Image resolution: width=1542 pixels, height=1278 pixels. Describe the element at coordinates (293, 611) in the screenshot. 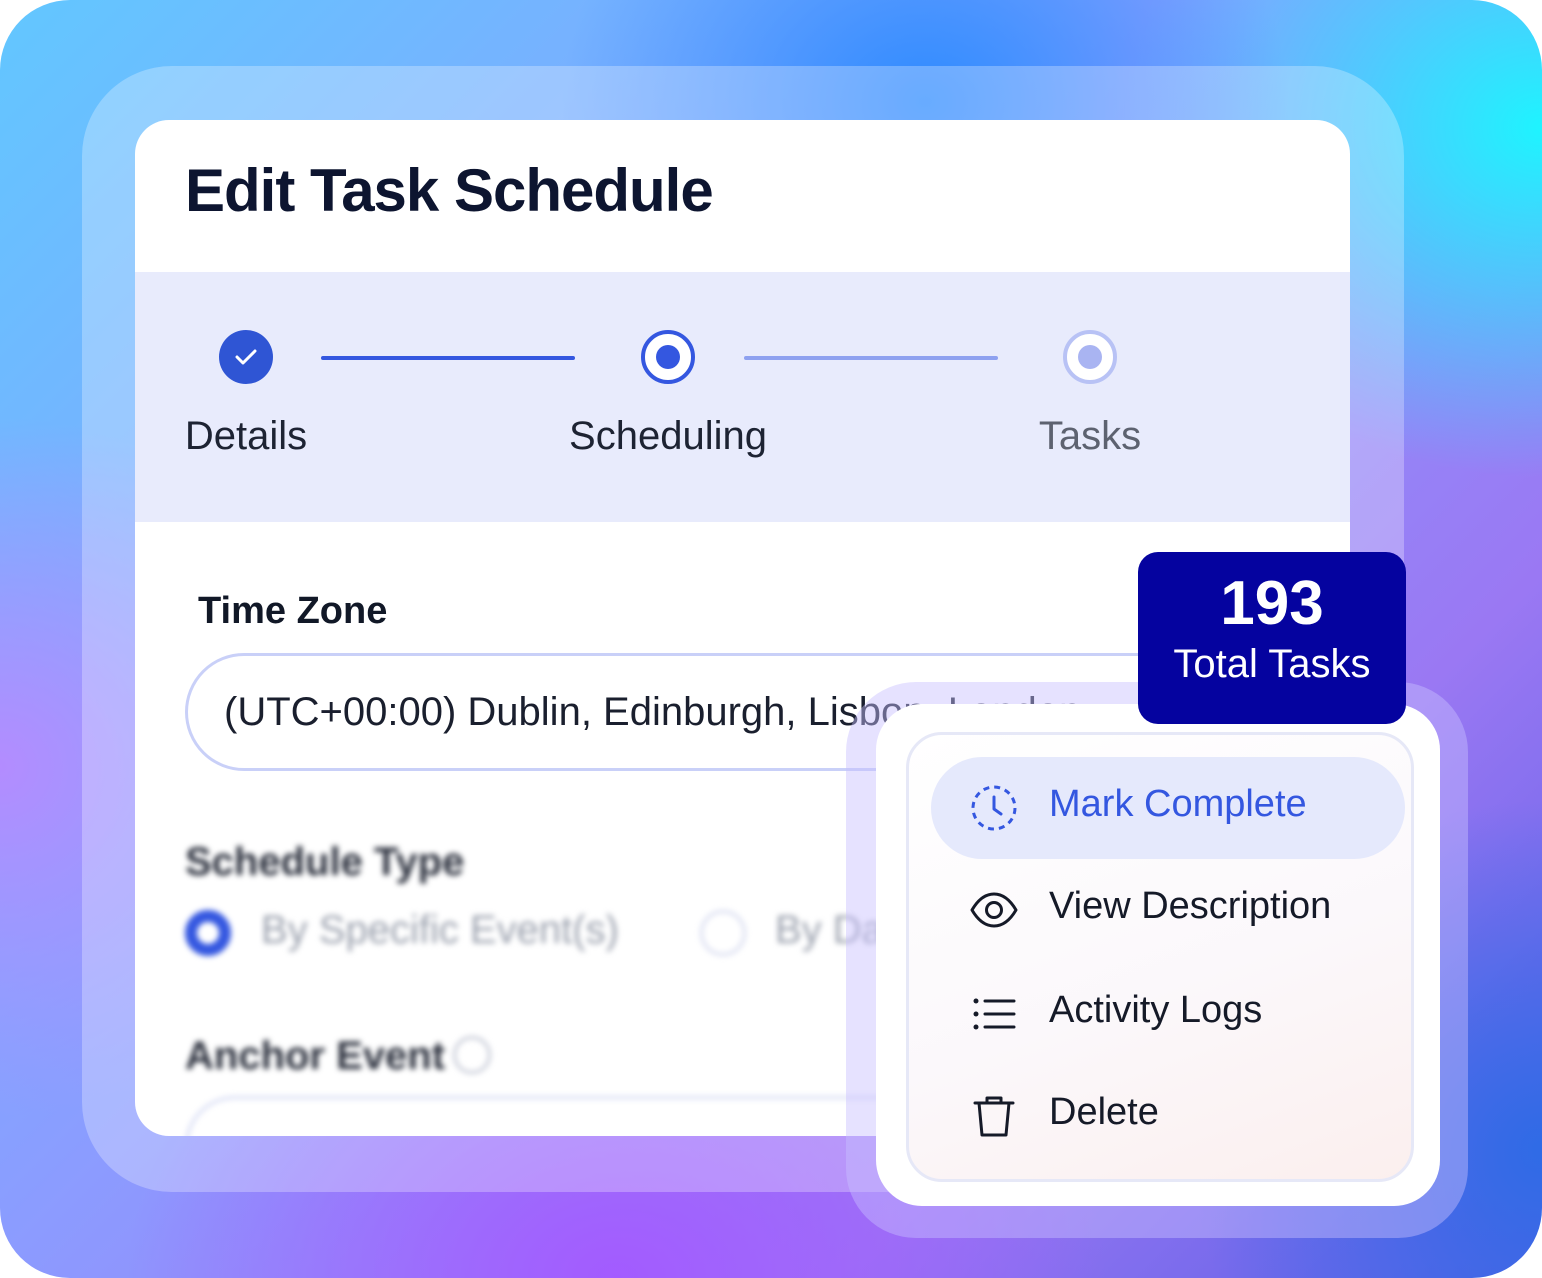

I see `time-zone-label: Time Zone` at that location.